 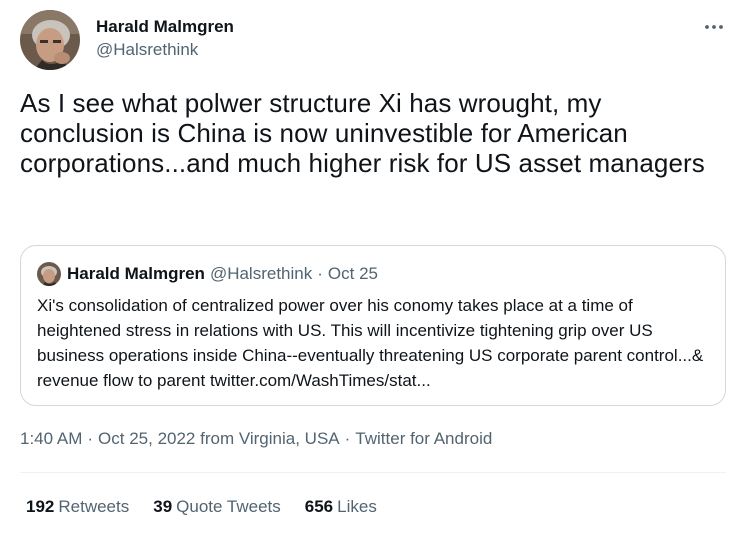 What do you see at coordinates (50, 40) in the screenshot?
I see `author-avatar` at bounding box center [50, 40].